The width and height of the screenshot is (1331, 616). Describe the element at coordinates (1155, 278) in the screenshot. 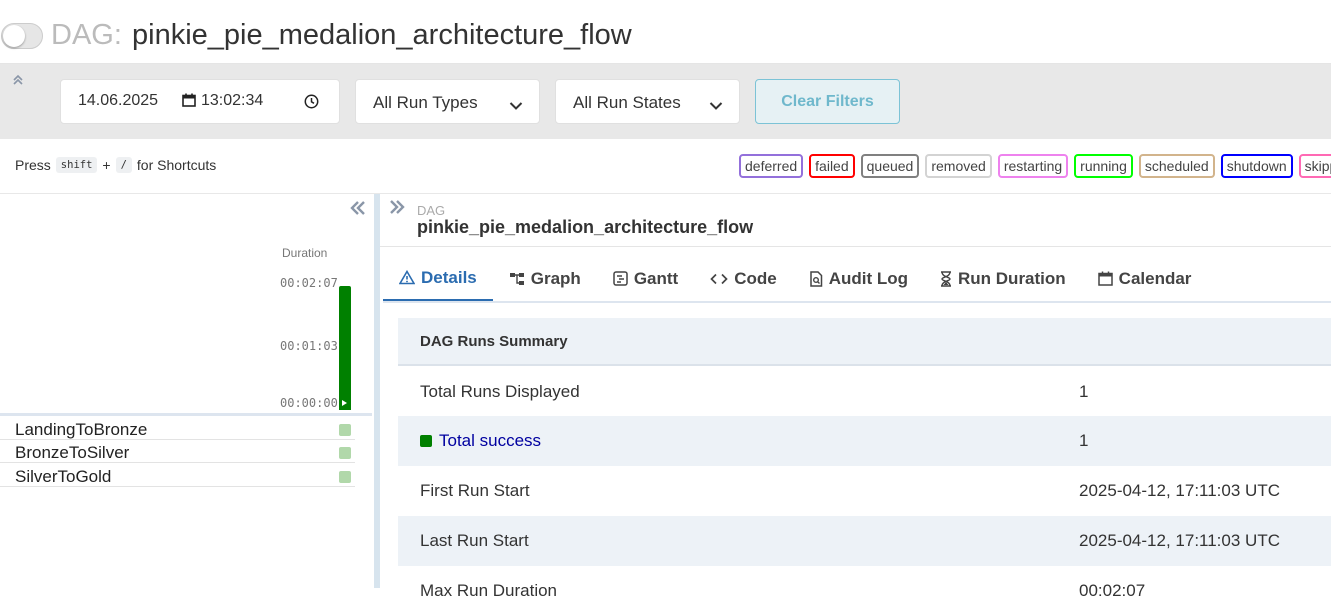

I see `tab-label: Calendar` at that location.